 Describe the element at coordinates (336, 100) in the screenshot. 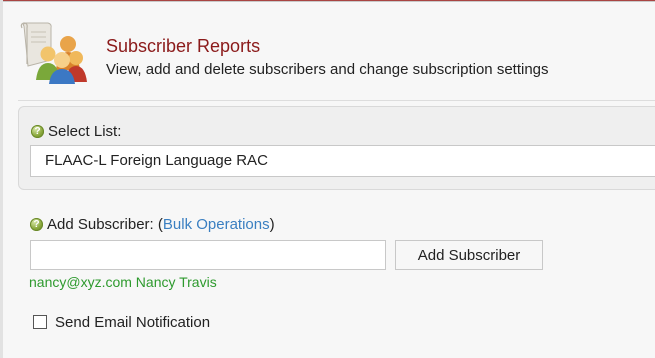

I see `header-divider` at that location.